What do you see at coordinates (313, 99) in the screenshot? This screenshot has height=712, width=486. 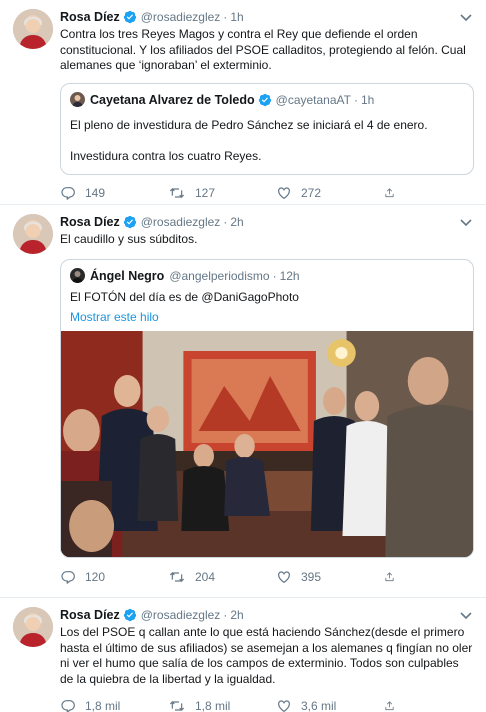 I see `quoted-author-handle: @cayetanaAT` at bounding box center [313, 99].